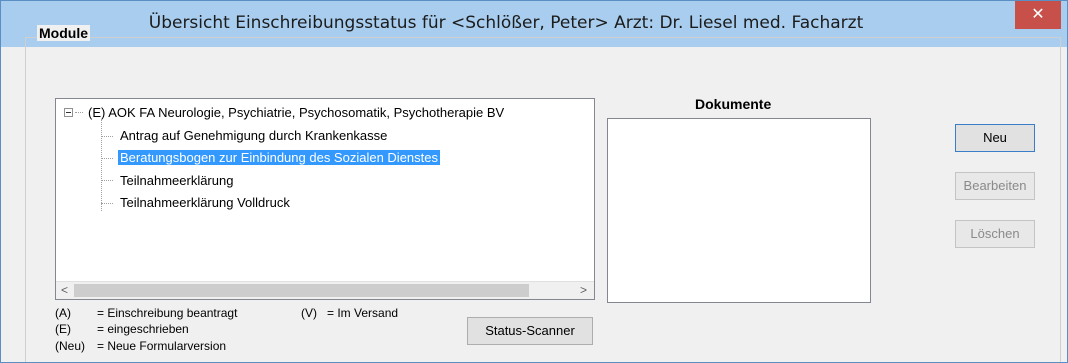  I want to click on delete-button: Löschen, so click(995, 234).